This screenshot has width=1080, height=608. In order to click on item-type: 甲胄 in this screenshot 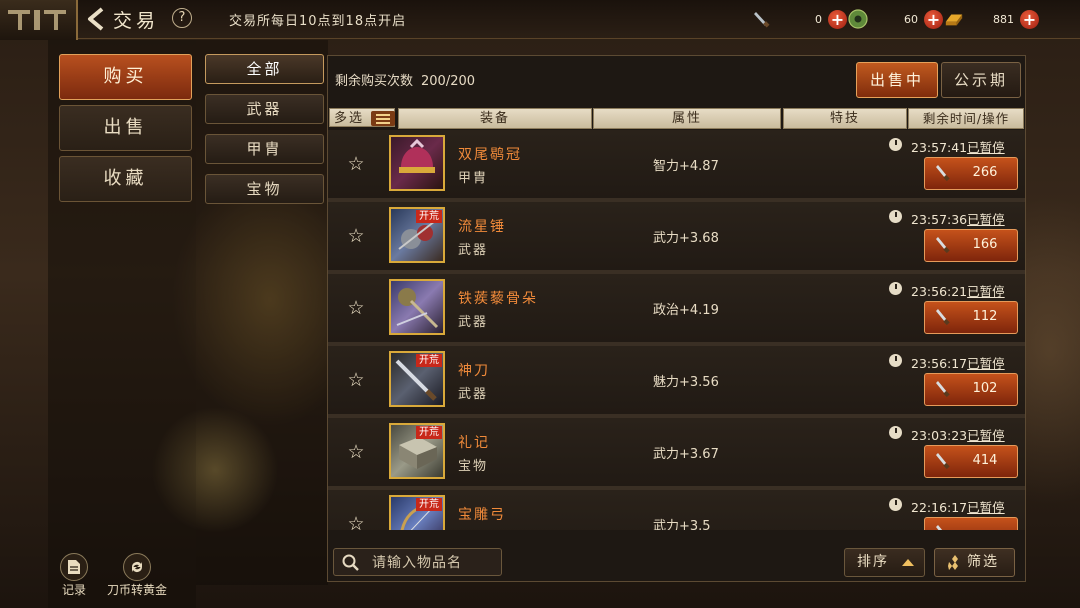, I will do `click(473, 178)`.